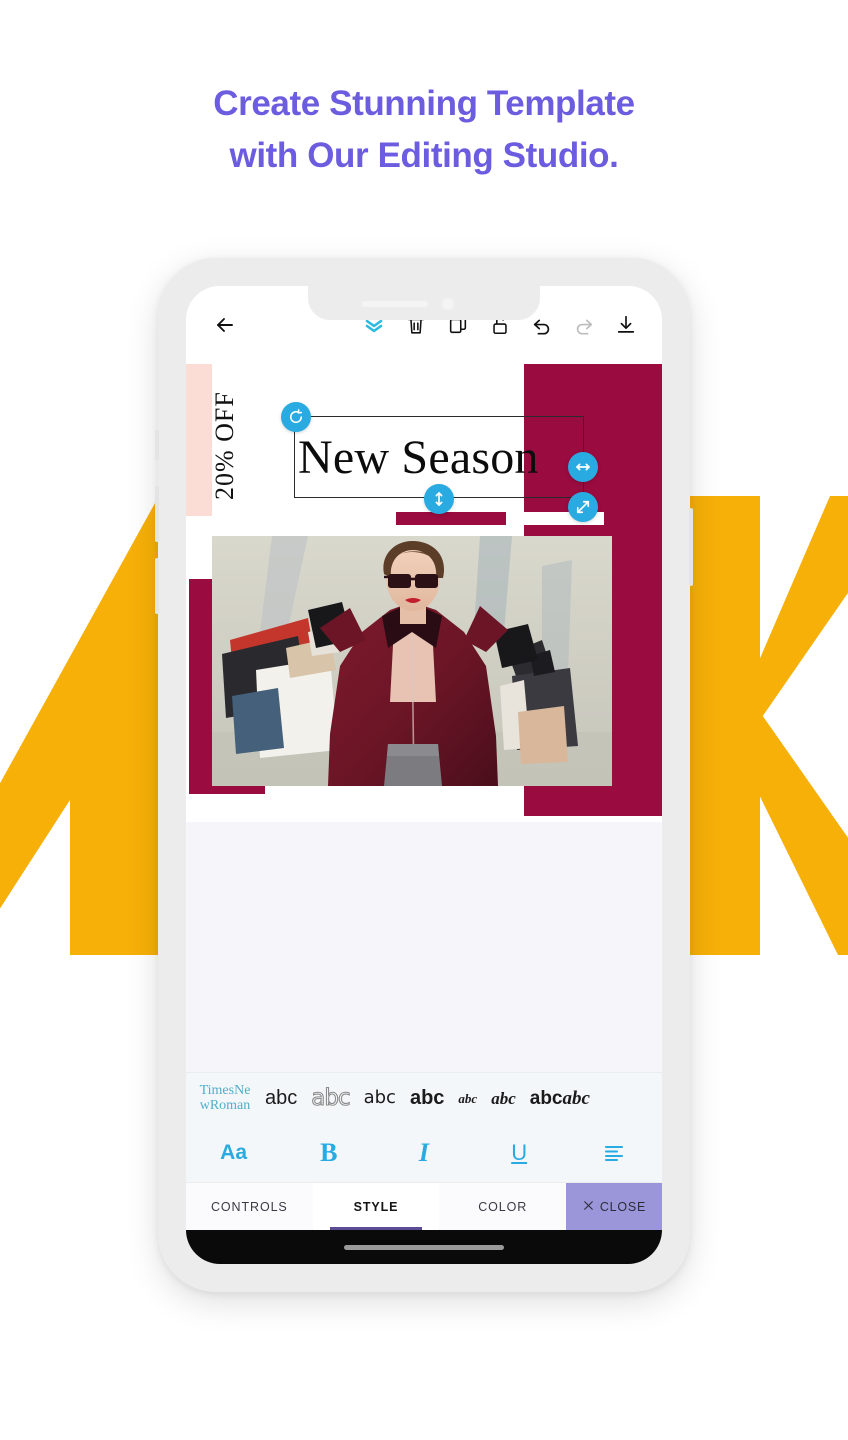 The height and width of the screenshot is (1440, 848). I want to click on resize-diagonal-handle, so click(583, 507).